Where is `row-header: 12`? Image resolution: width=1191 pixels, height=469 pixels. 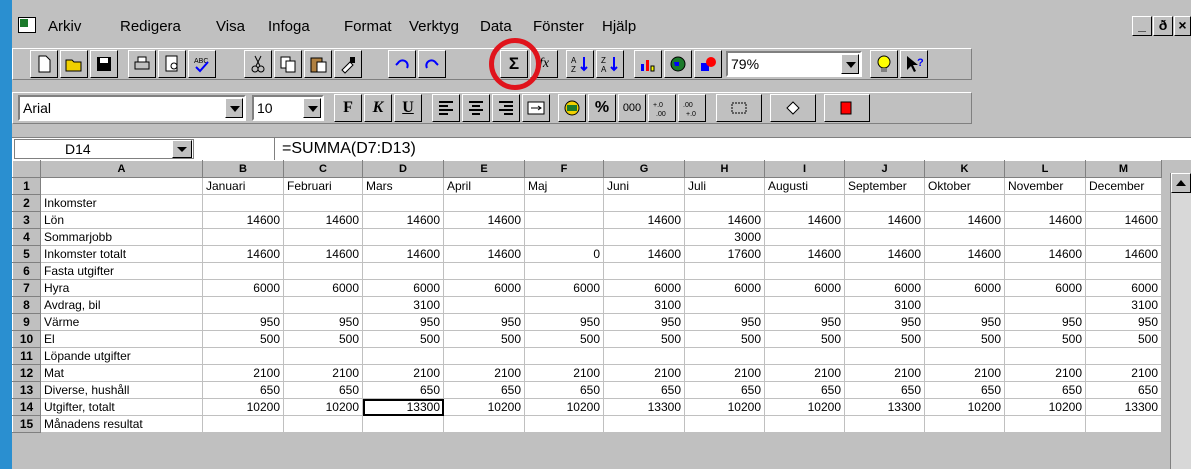 row-header: 12 is located at coordinates (26, 373).